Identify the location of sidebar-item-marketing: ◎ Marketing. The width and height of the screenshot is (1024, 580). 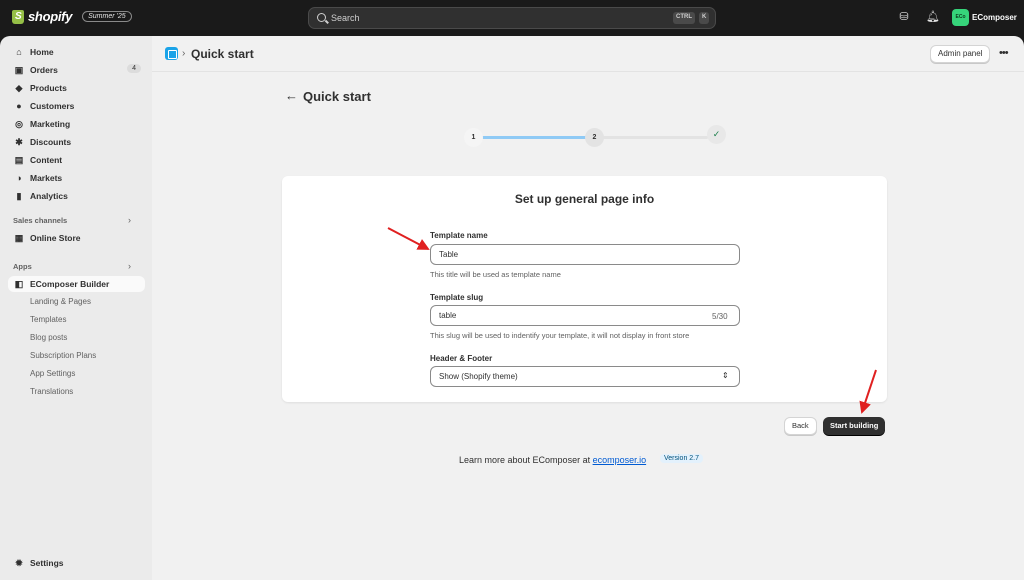
(76, 124).